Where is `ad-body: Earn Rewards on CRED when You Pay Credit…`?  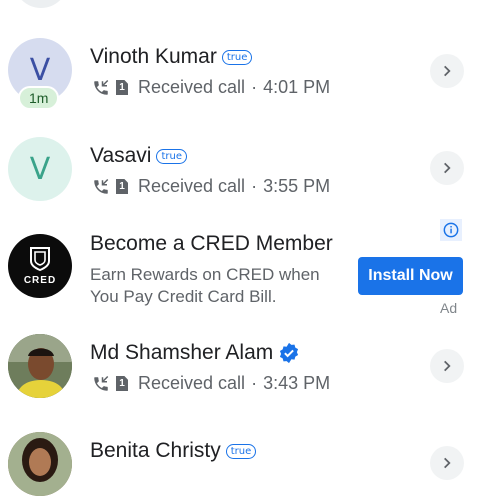
ad-body: Earn Rewards on CRED when You Pay Credit… is located at coordinates (205, 286).